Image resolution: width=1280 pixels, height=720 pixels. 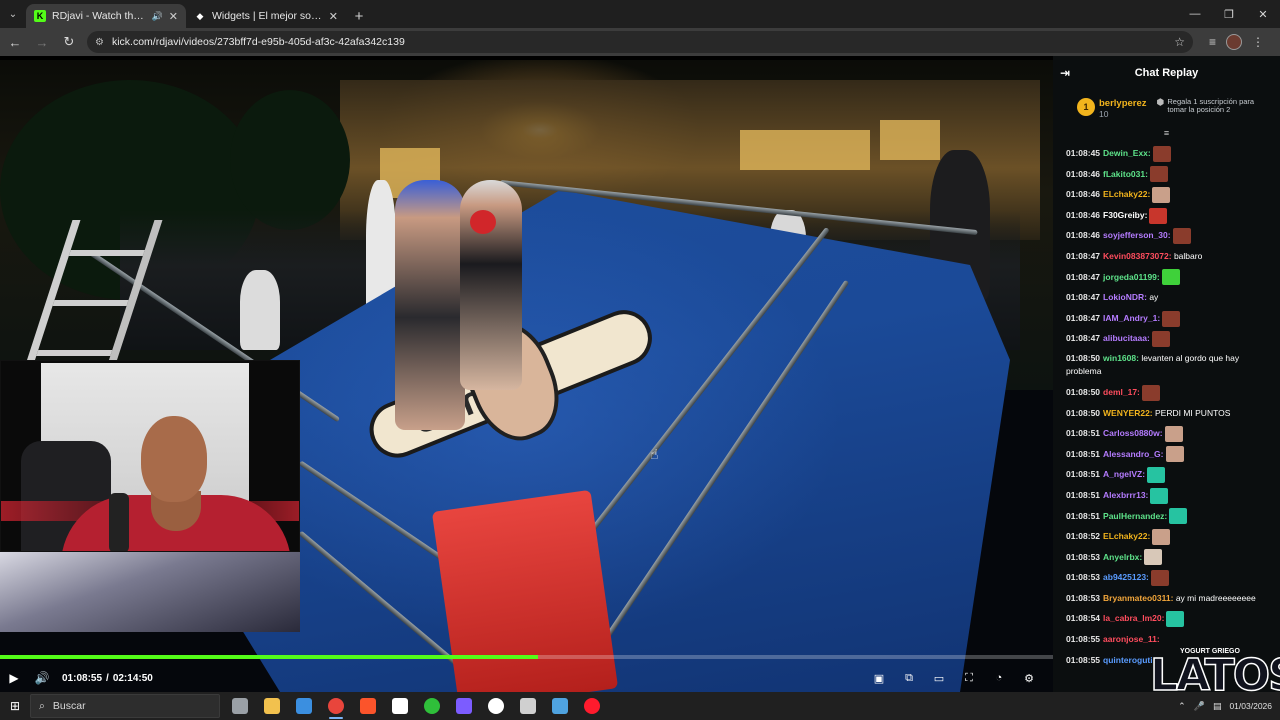 What do you see at coordinates (1131, 277) in the screenshot?
I see `message-username: jorgeda01199:` at bounding box center [1131, 277].